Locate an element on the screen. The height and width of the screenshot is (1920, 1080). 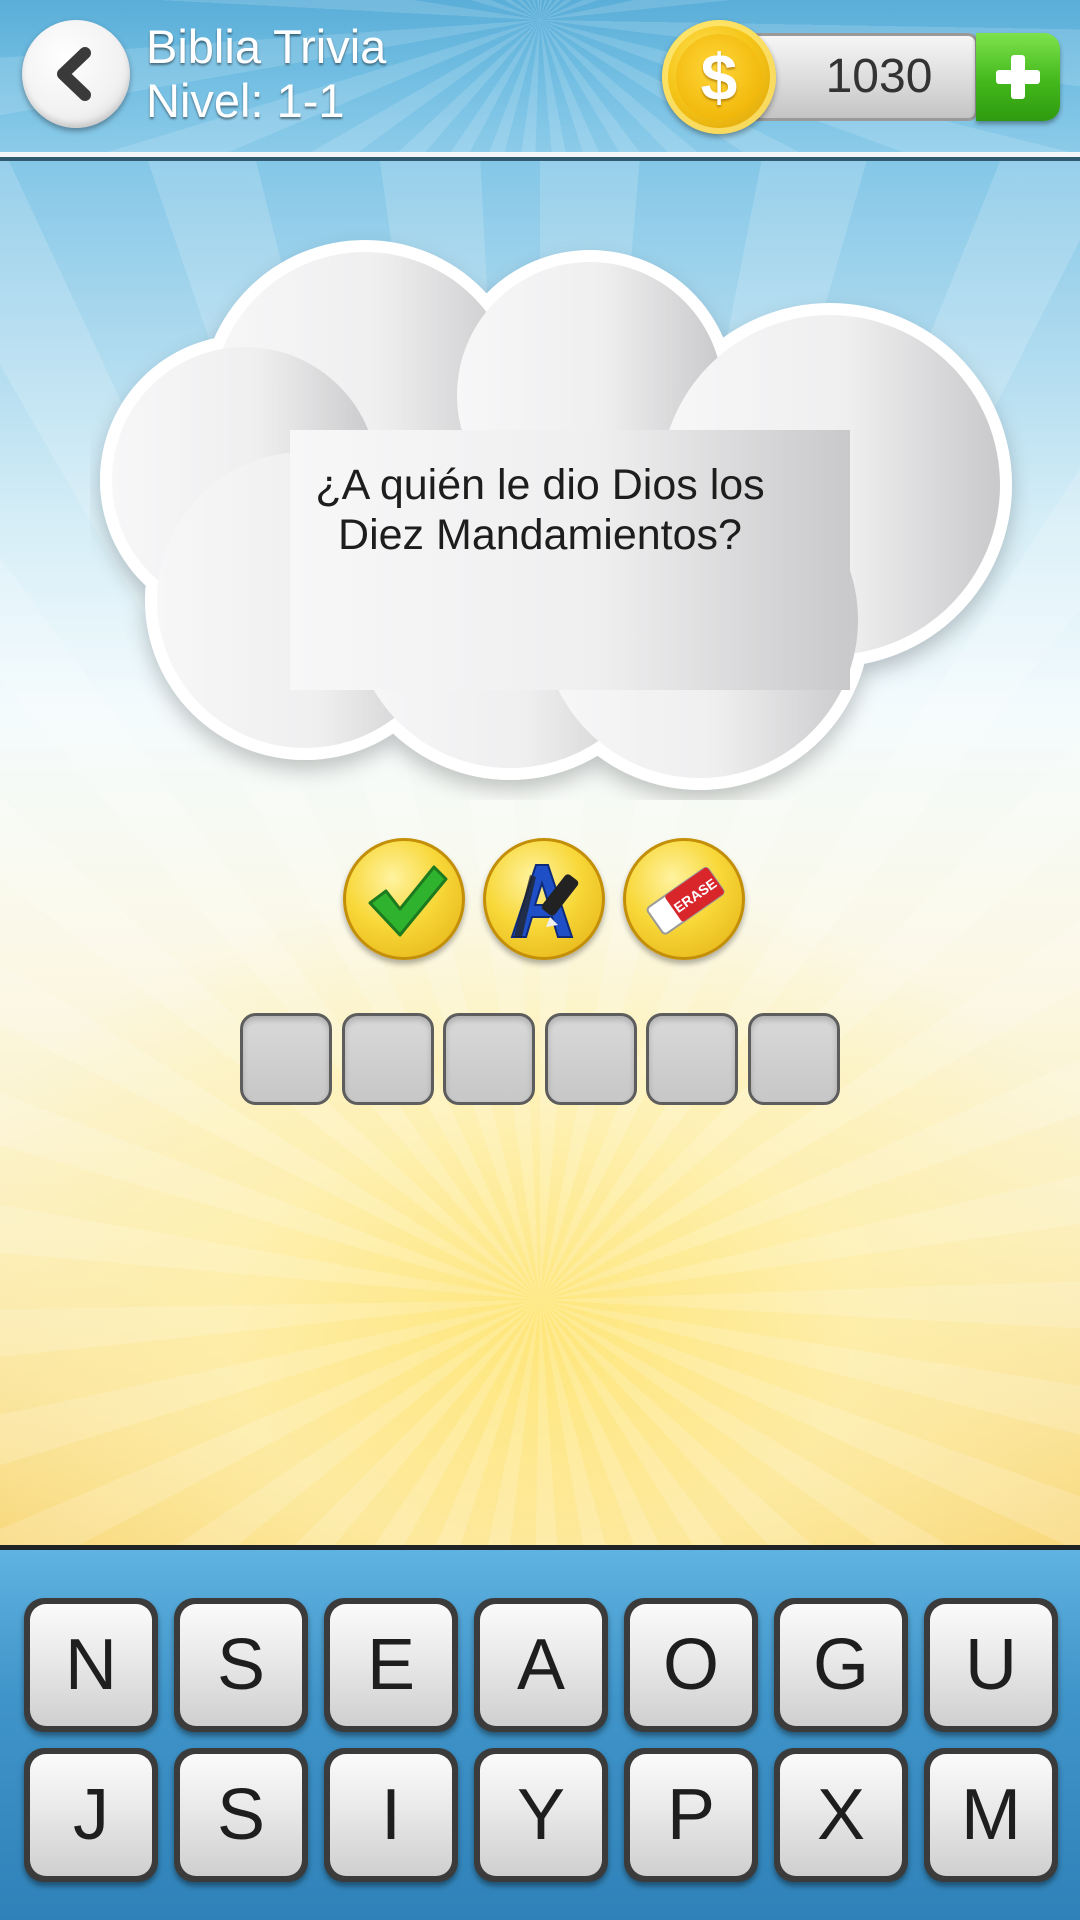
back-arrow-icon is located at coordinates (74, 74).